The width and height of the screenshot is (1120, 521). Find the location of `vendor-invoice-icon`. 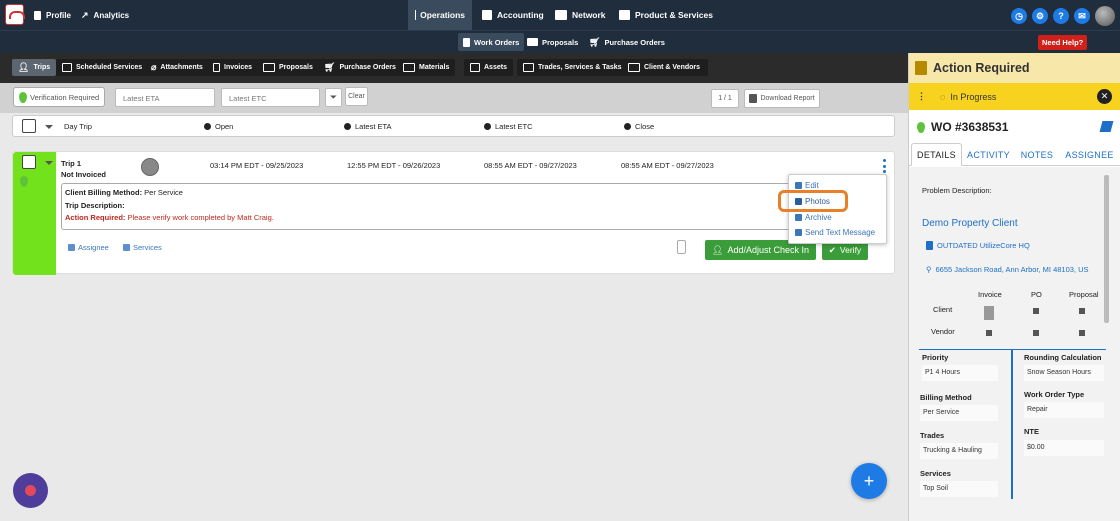

vendor-invoice-icon is located at coordinates (989, 333).